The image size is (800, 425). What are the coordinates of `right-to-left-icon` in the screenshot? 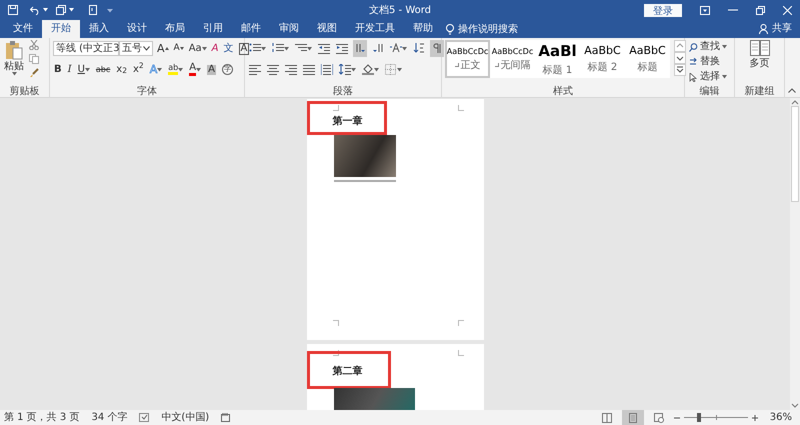 It's located at (378, 48).